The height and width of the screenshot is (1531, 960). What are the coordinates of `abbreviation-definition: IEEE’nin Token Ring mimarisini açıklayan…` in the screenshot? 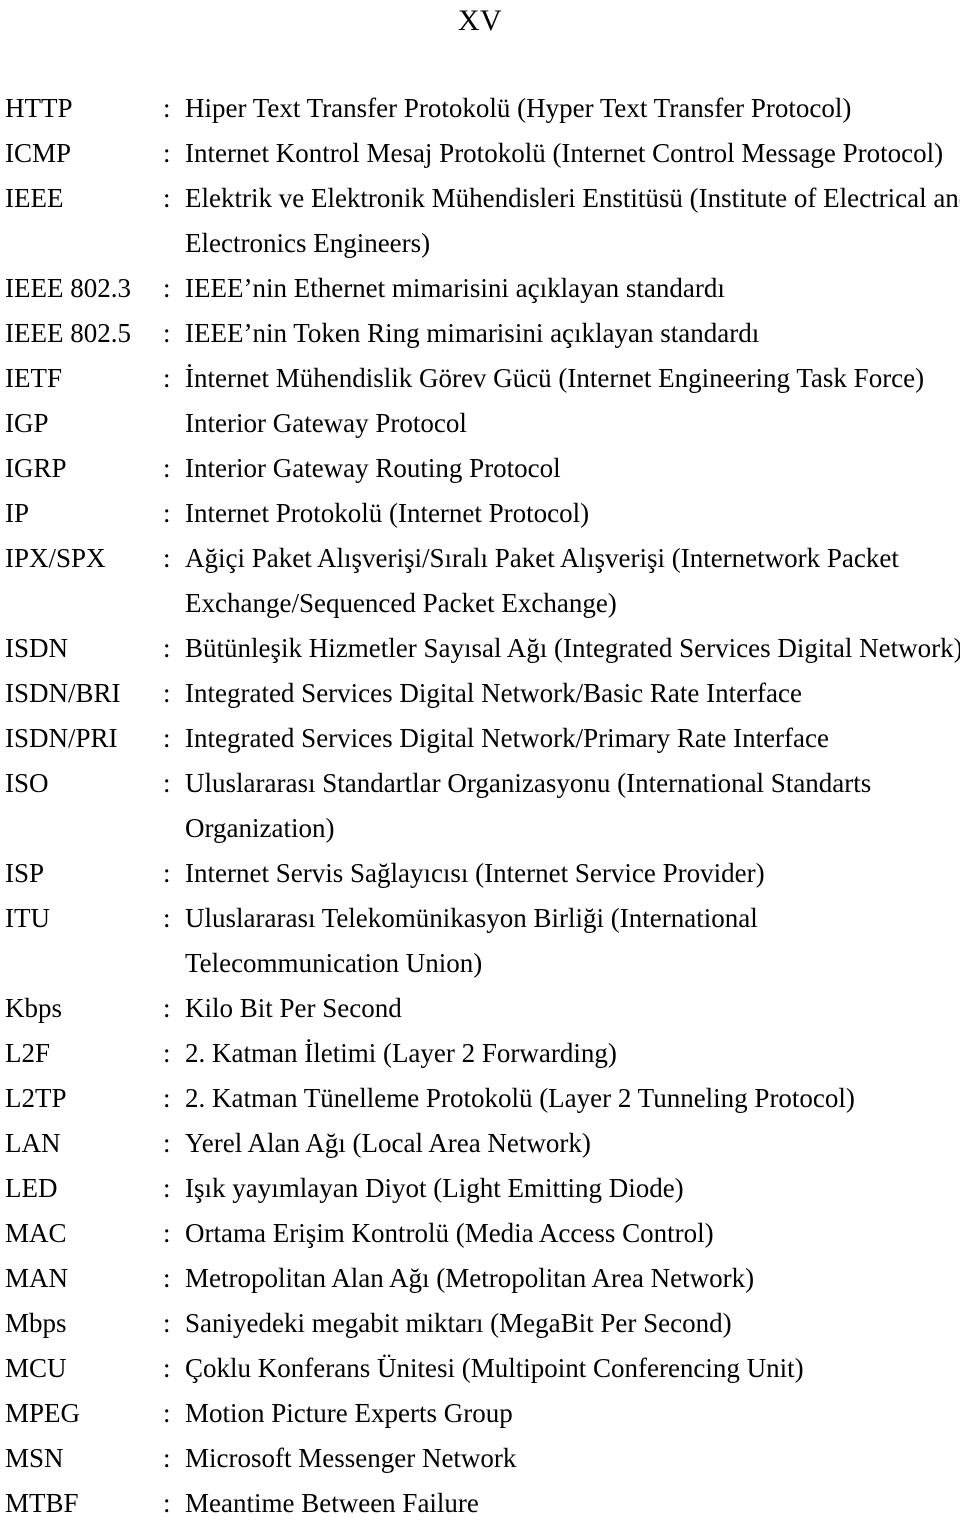 It's located at (572, 333).